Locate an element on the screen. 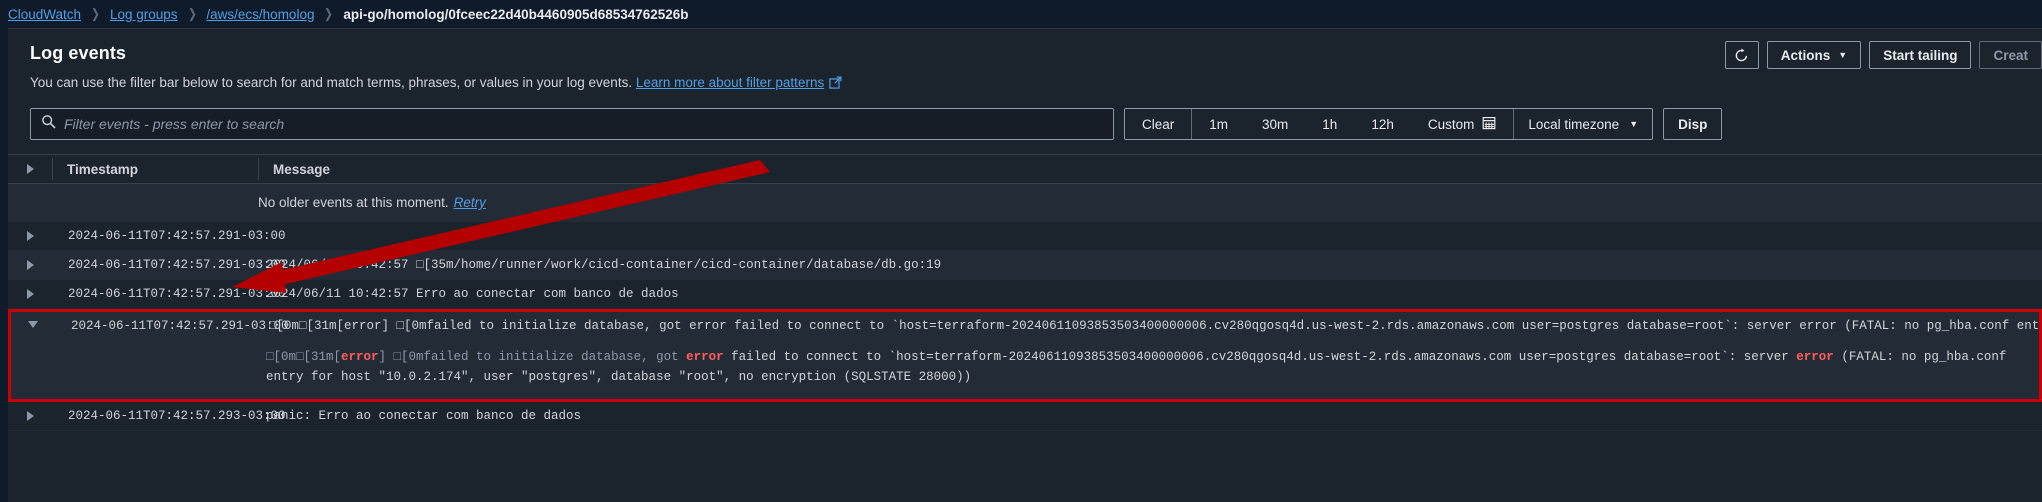 This screenshot has height=502, width=2042. timezone-select: Local timezone ▼ is located at coordinates (1583, 124).